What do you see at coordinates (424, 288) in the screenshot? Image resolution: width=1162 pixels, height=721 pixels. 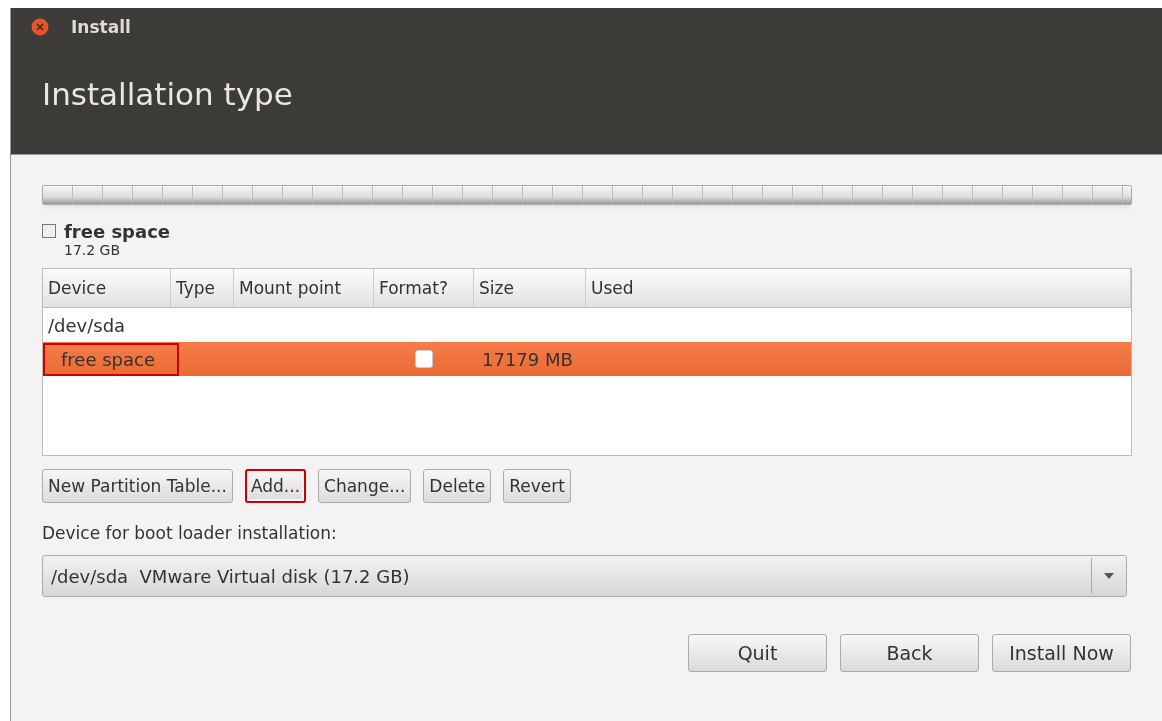 I see `column-header: Format?` at bounding box center [424, 288].